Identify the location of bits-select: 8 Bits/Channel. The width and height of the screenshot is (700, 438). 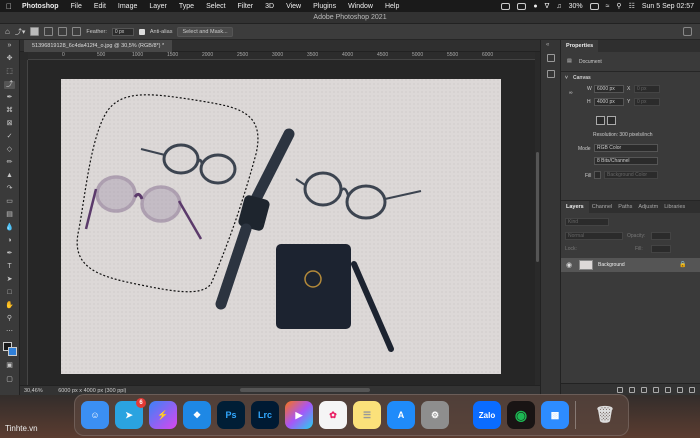
(626, 161).